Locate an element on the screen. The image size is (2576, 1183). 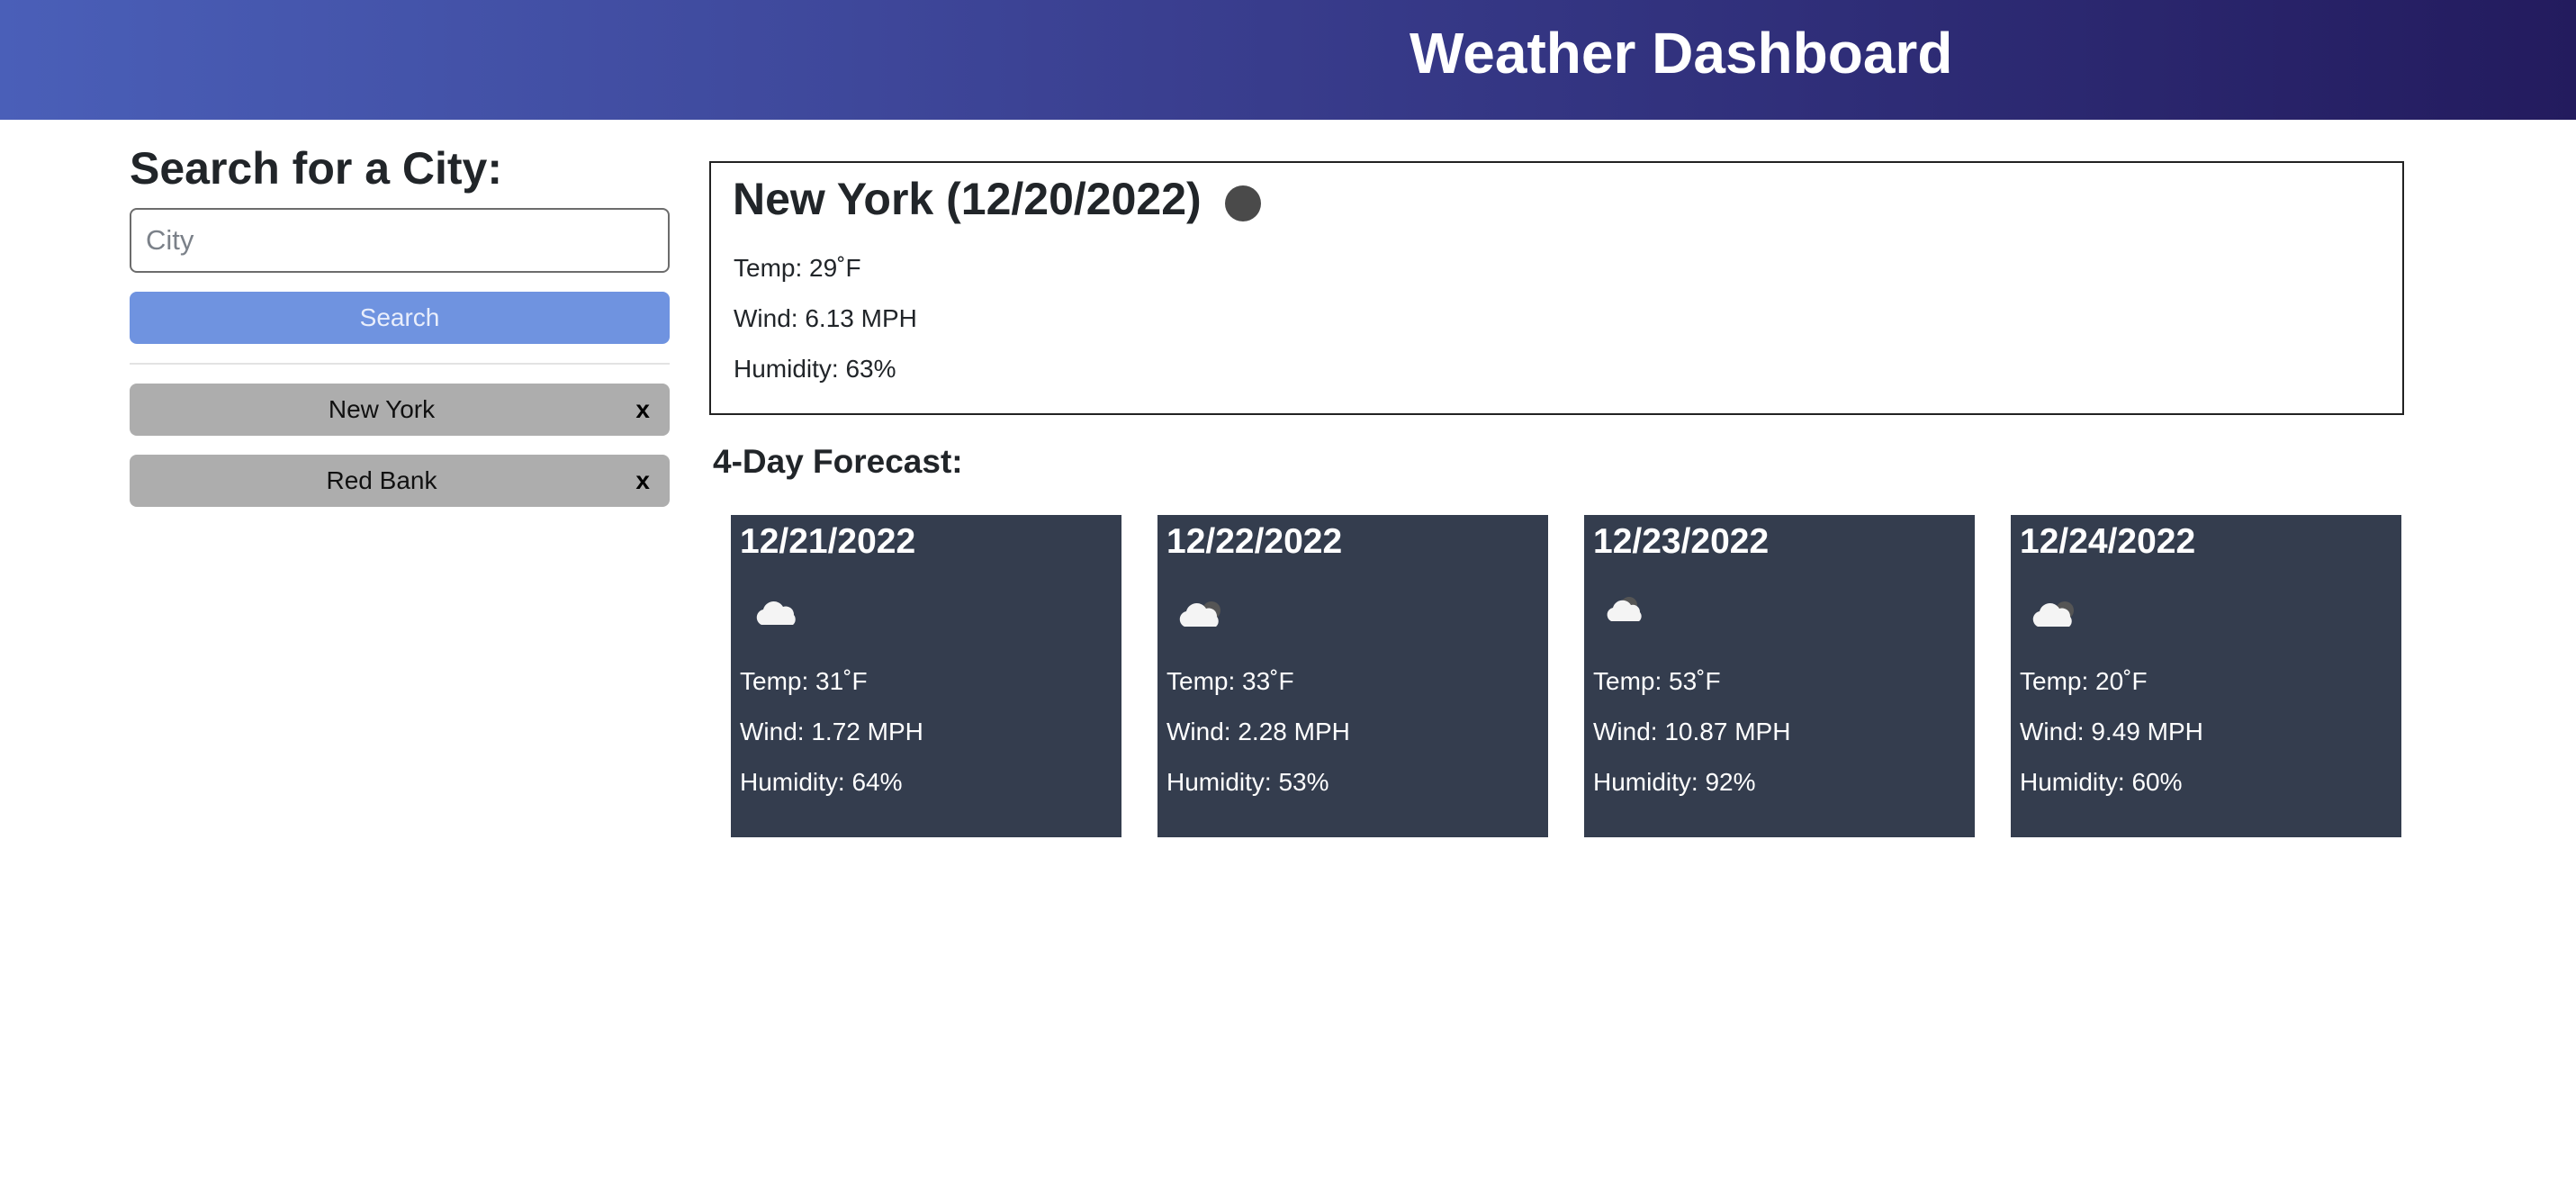
current-humidity: Humidity: 63% is located at coordinates (815, 369).